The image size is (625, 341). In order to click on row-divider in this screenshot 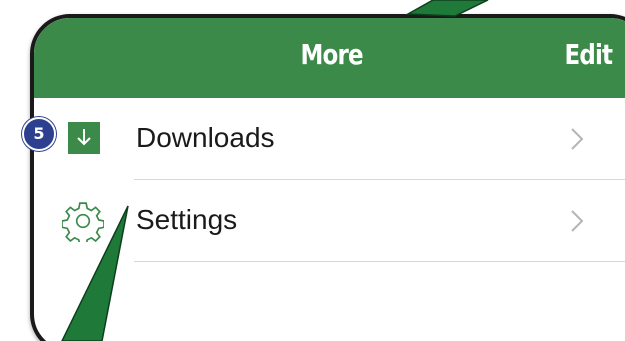, I will do `click(379, 261)`.